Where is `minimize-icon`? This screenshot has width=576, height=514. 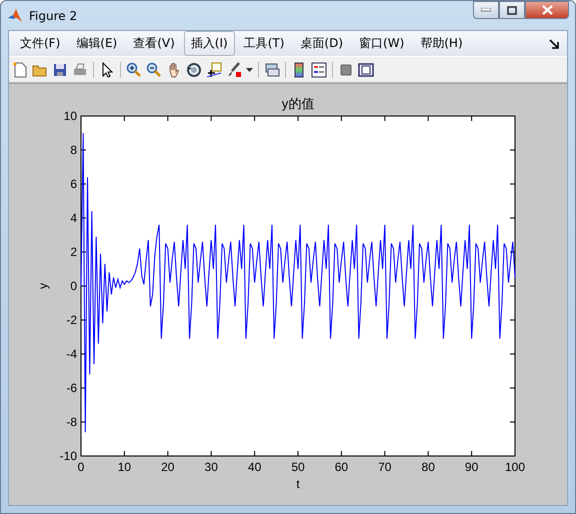
minimize-icon is located at coordinates (486, 10).